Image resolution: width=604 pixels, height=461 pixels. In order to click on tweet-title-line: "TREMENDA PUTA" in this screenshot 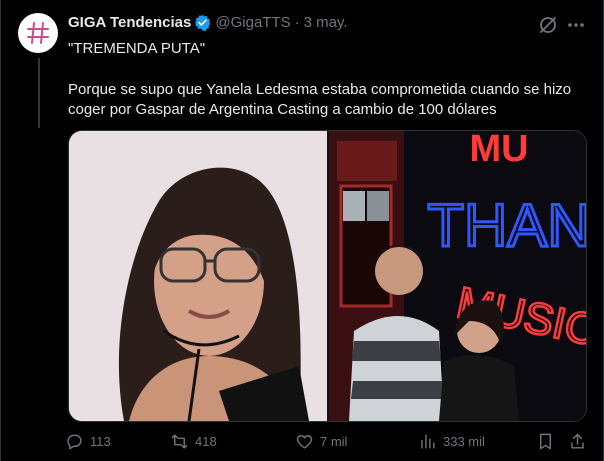, I will do `click(137, 48)`.